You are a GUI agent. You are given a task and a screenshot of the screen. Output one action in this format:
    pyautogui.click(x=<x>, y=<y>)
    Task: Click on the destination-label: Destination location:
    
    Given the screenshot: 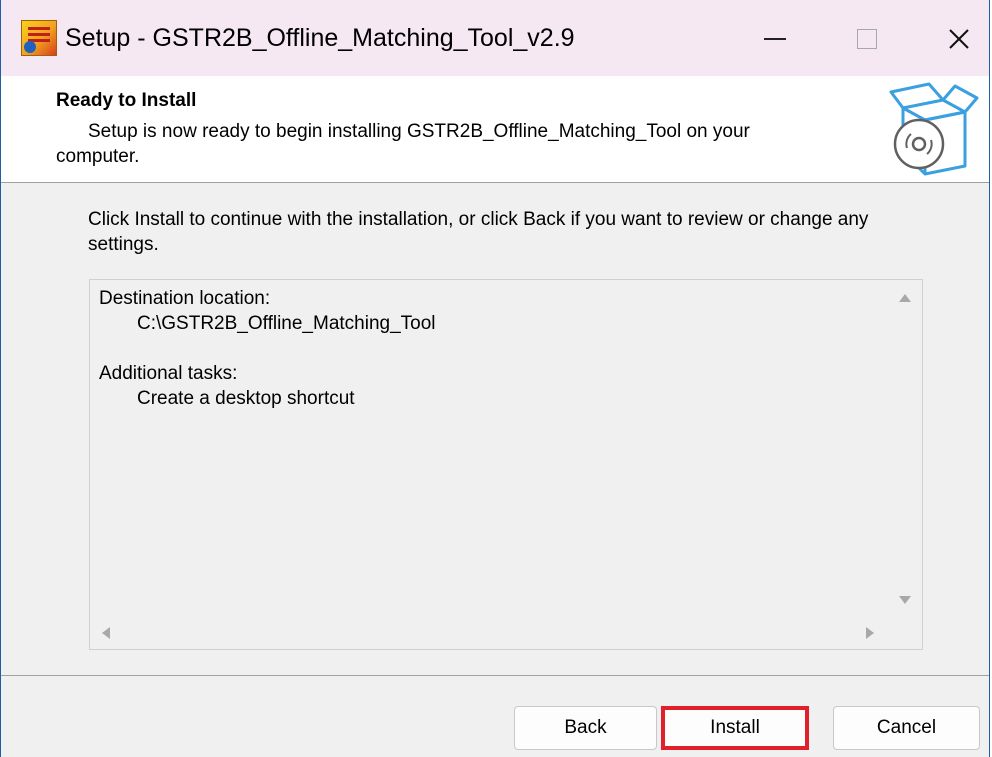 What is the action you would take?
    pyautogui.click(x=185, y=298)
    